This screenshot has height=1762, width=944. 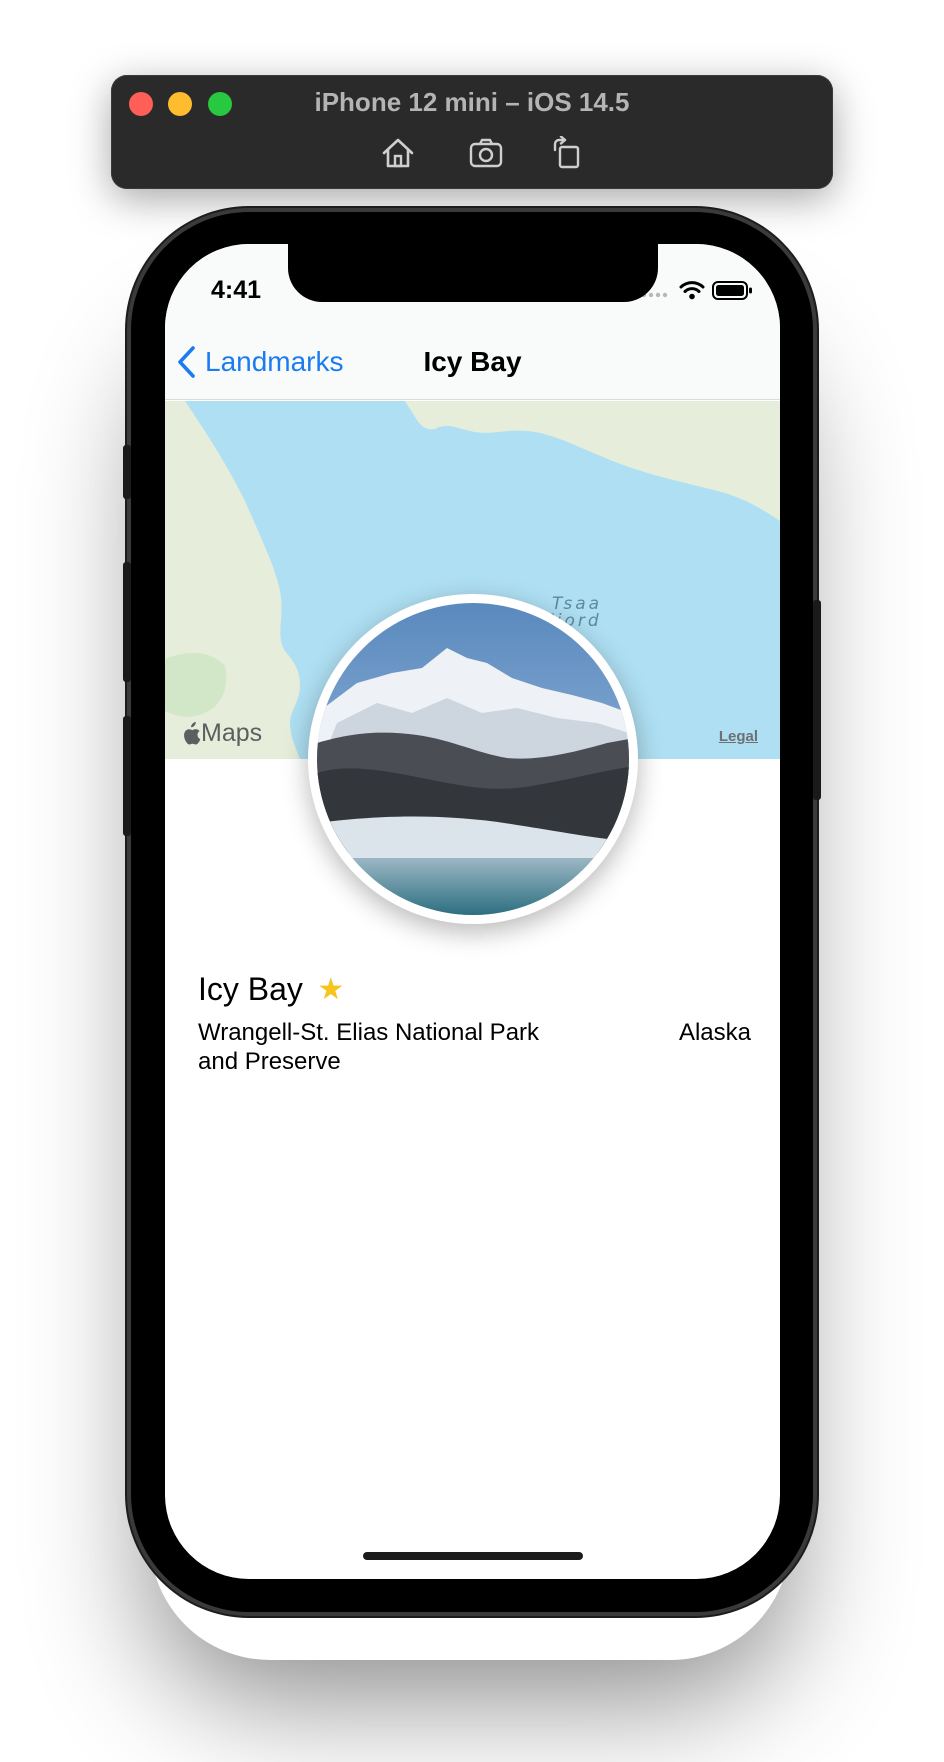 I want to click on page-title: Icy Bay, so click(x=472, y=361).